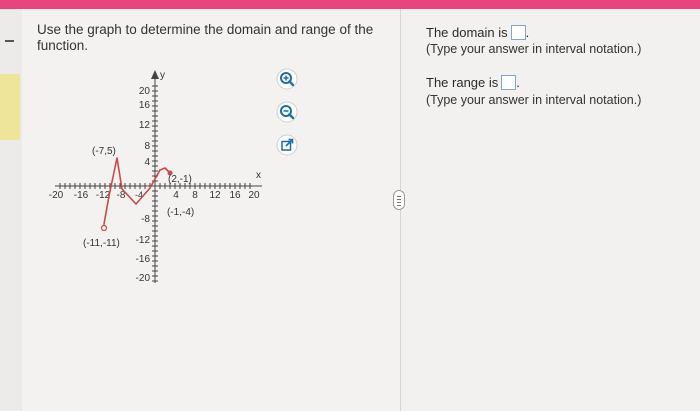 The width and height of the screenshot is (700, 411). What do you see at coordinates (145, 91) in the screenshot?
I see `y-tick-label: 20` at bounding box center [145, 91].